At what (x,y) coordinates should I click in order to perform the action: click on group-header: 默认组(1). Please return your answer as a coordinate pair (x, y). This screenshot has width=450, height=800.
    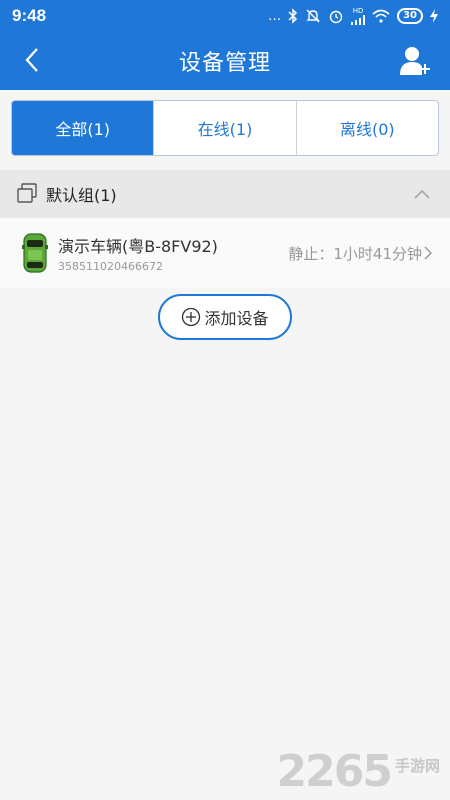
    Looking at the image, I should click on (225, 194).